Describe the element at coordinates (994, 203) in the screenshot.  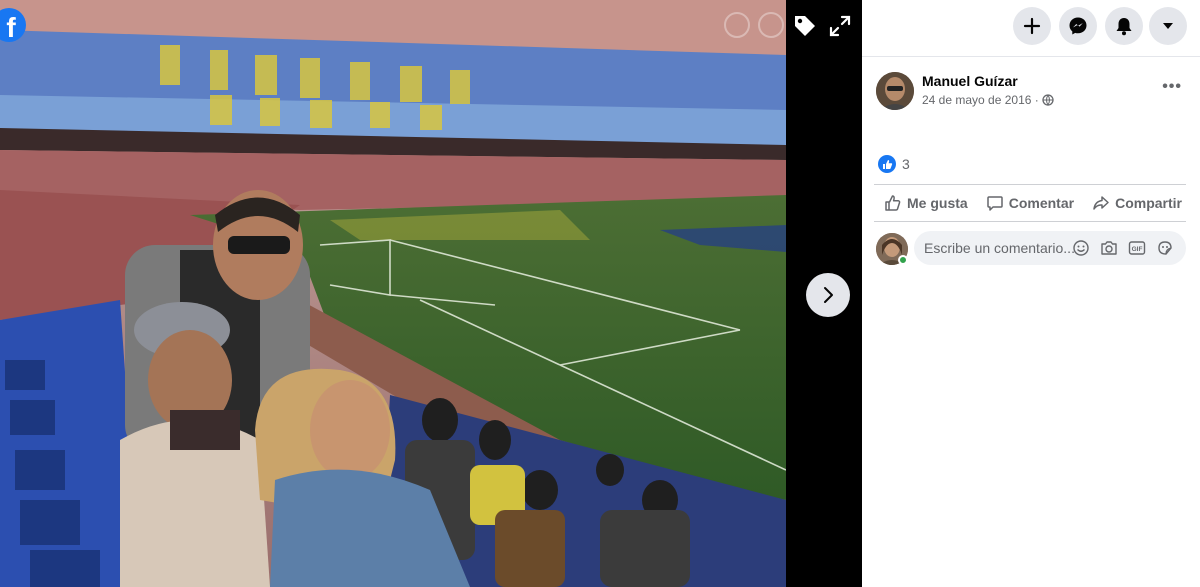
I see `comment-icon` at that location.